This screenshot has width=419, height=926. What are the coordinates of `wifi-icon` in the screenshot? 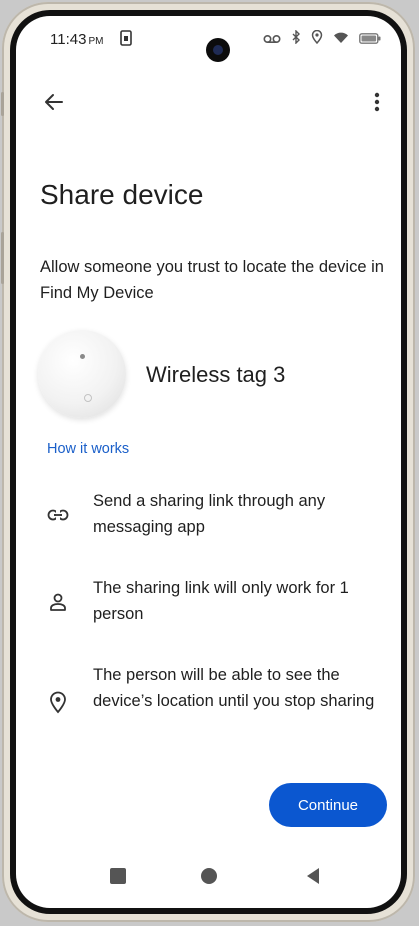 It's located at (341, 40).